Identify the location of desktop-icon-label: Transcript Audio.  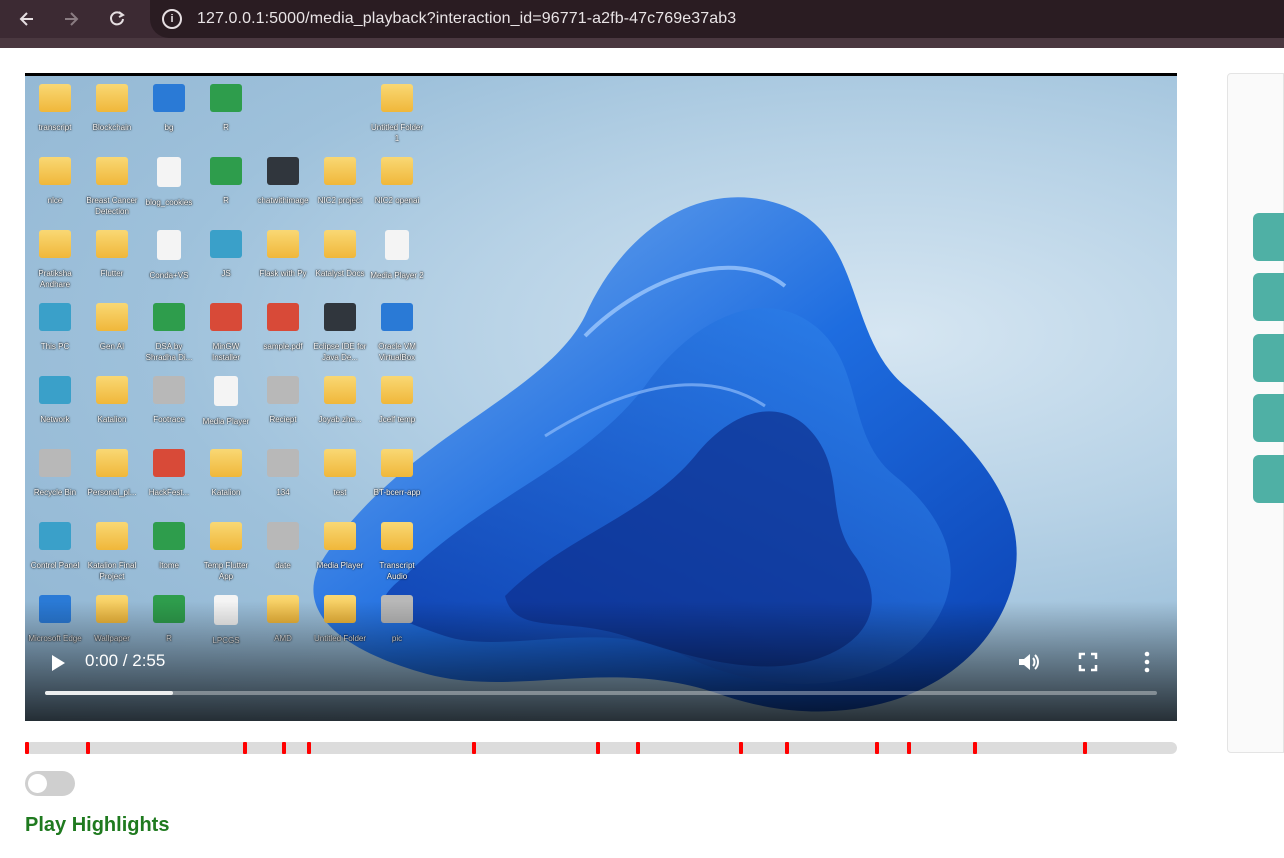
(397, 571).